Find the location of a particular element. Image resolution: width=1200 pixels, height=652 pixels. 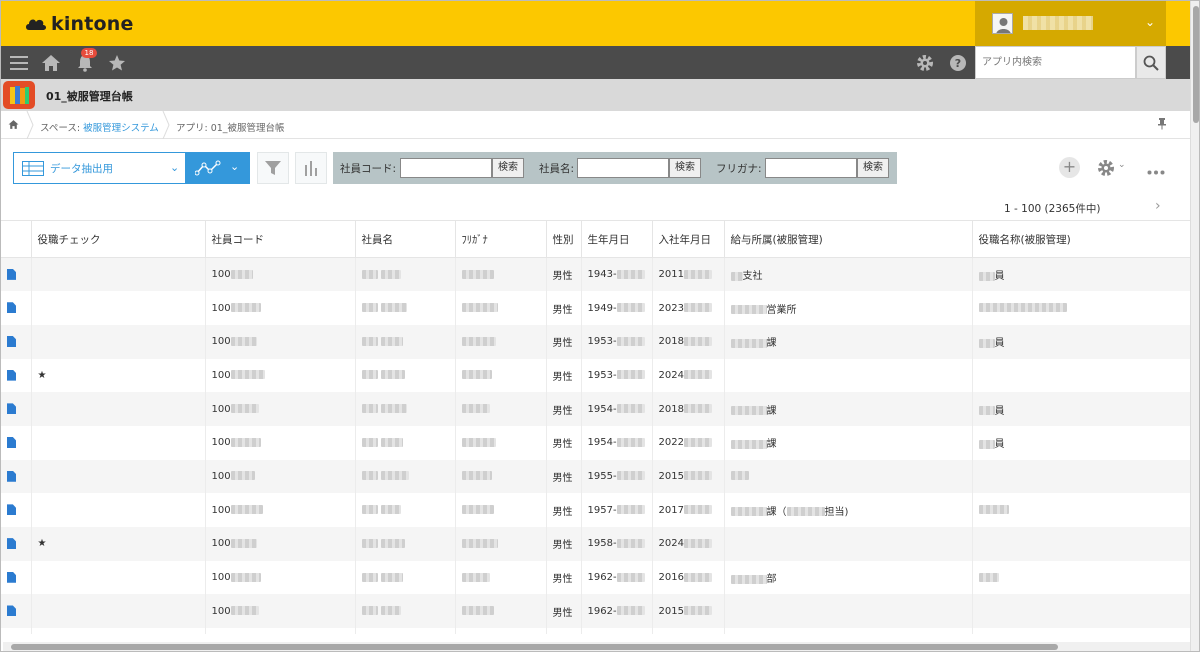

column-header: 社員名 is located at coordinates (405, 239).